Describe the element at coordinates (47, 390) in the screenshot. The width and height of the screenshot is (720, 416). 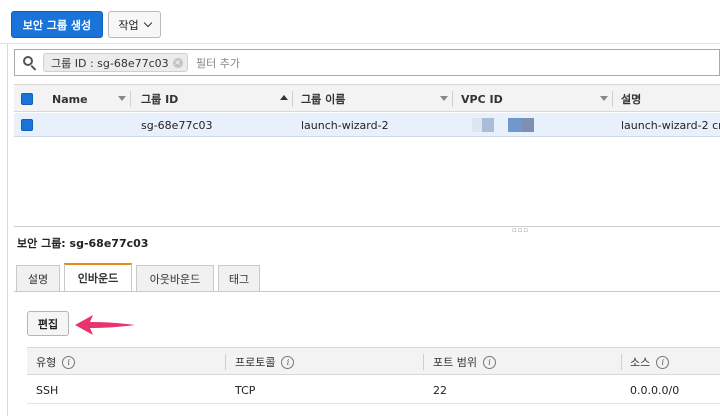
I see `cell-type: SSH` at that location.